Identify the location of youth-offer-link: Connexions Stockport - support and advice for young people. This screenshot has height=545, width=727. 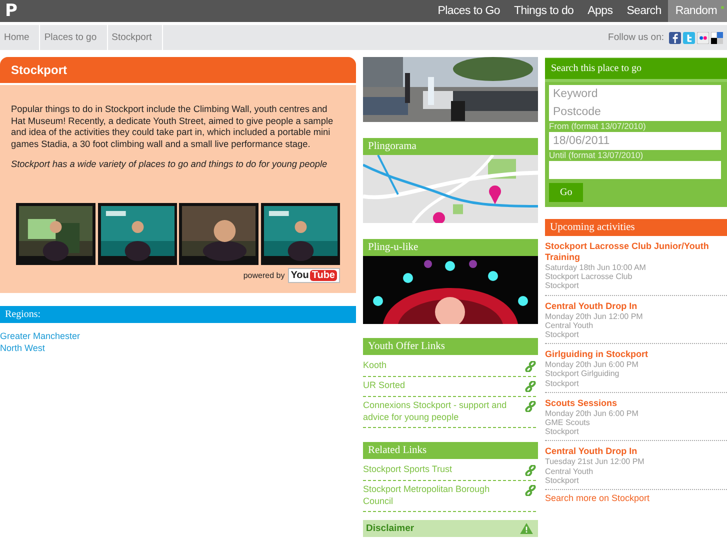
(438, 411).